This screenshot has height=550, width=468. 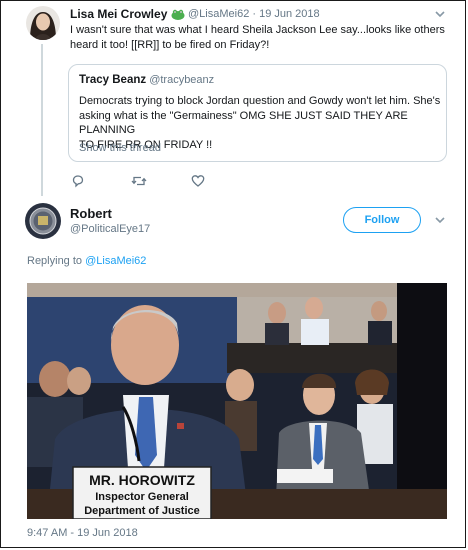 I want to click on replying-to-handle-link: @LisaMei62, so click(x=115, y=261).